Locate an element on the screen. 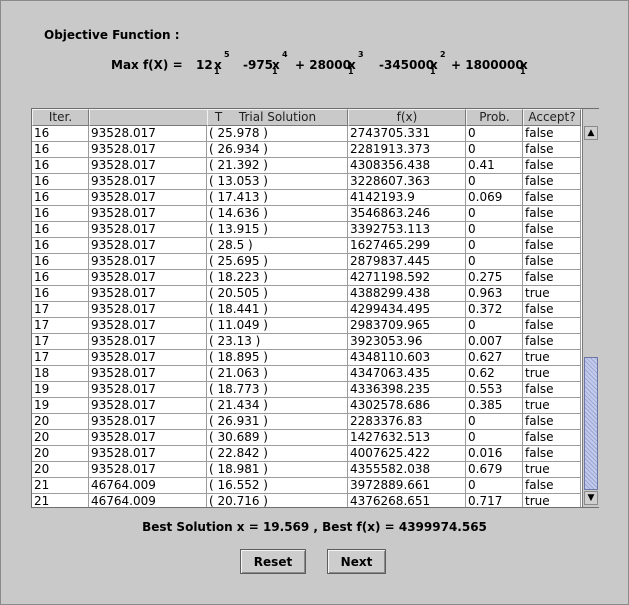  cell-fx: 4302578.686 is located at coordinates (407, 406).